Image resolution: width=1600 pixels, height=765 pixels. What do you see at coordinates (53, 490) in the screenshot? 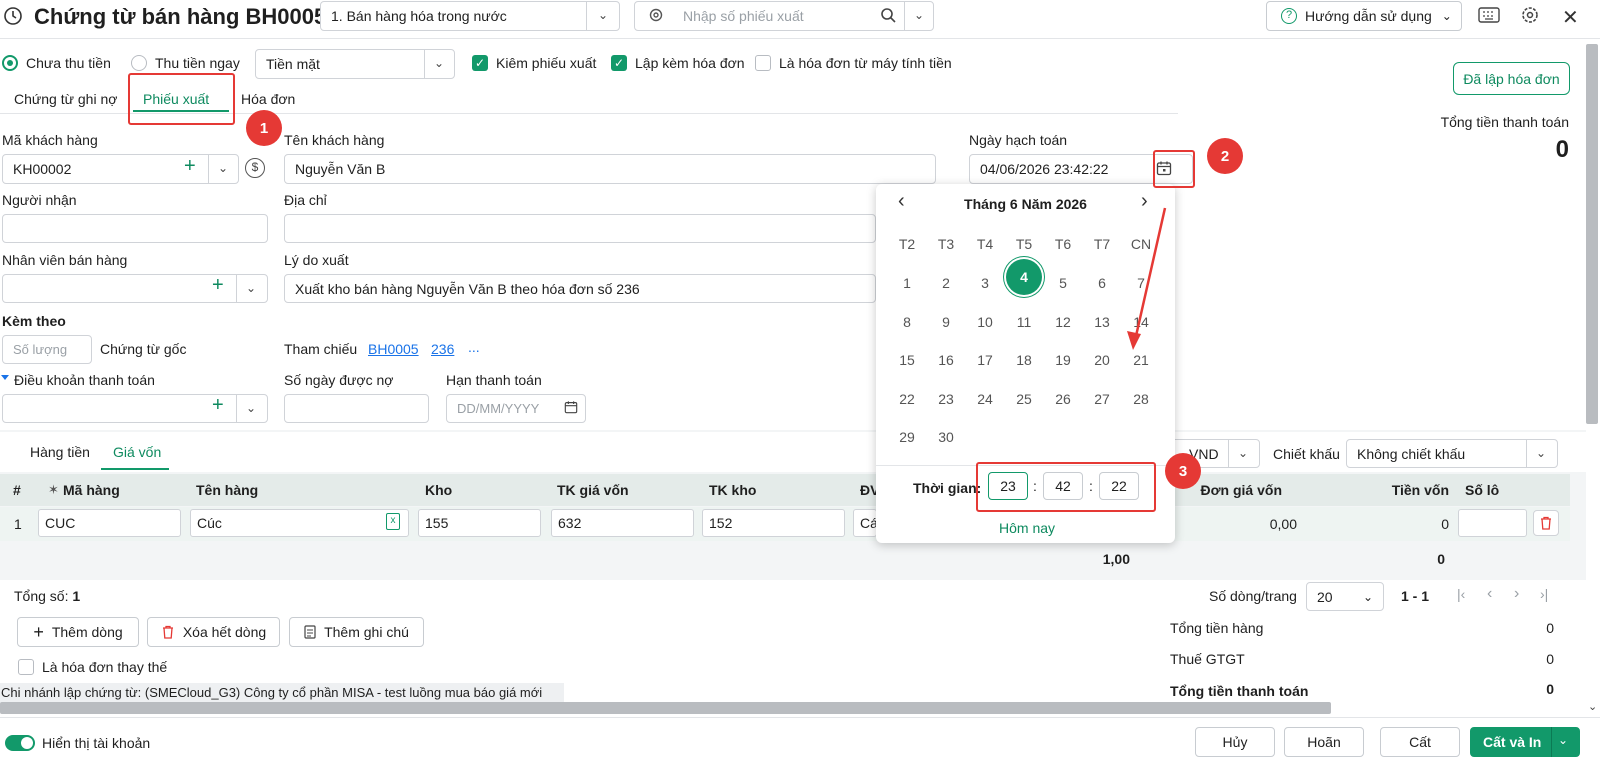
I see `pin-icon: ✶` at bounding box center [53, 490].